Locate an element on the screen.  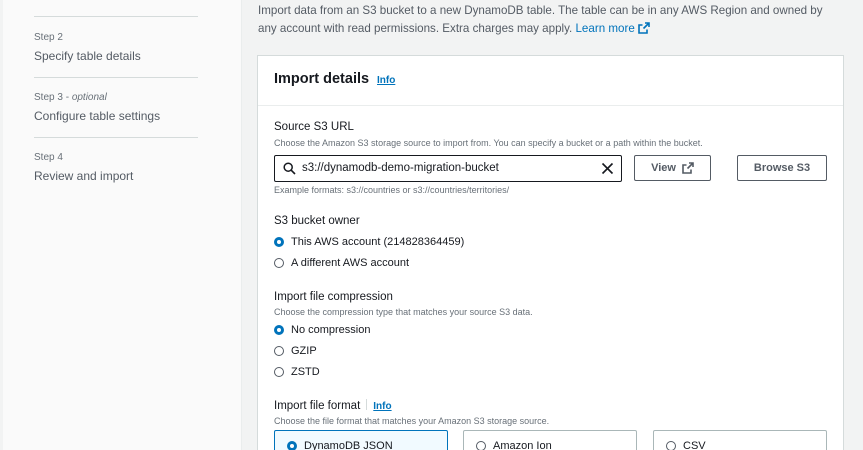
nav-step-2: Step 2 Specify table details is located at coordinates (87, 47).